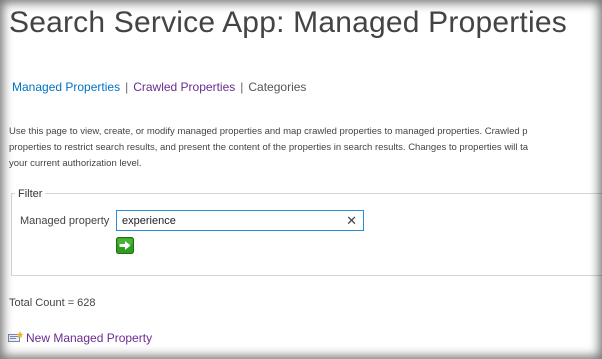 The height and width of the screenshot is (359, 602). What do you see at coordinates (30, 194) in the screenshot?
I see `filter-legend: Filter` at bounding box center [30, 194].